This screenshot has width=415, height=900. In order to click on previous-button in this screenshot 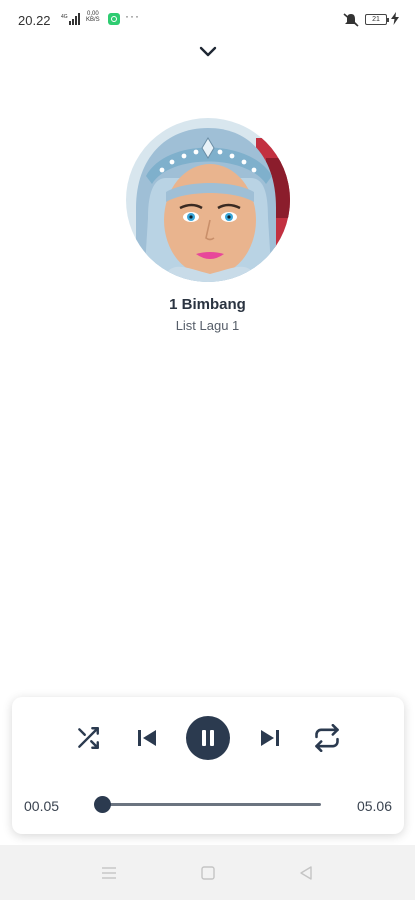, I will do `click(147, 738)`.